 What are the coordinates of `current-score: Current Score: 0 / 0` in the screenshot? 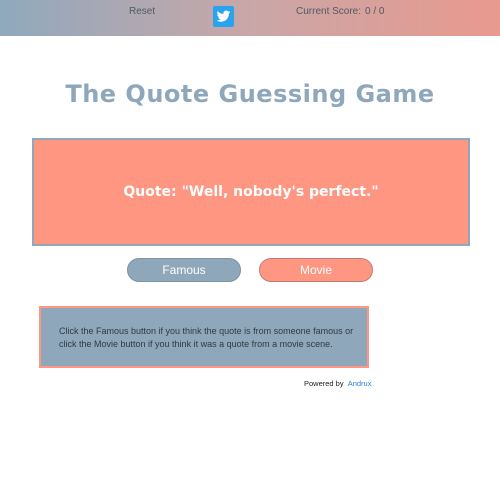 It's located at (340, 11).